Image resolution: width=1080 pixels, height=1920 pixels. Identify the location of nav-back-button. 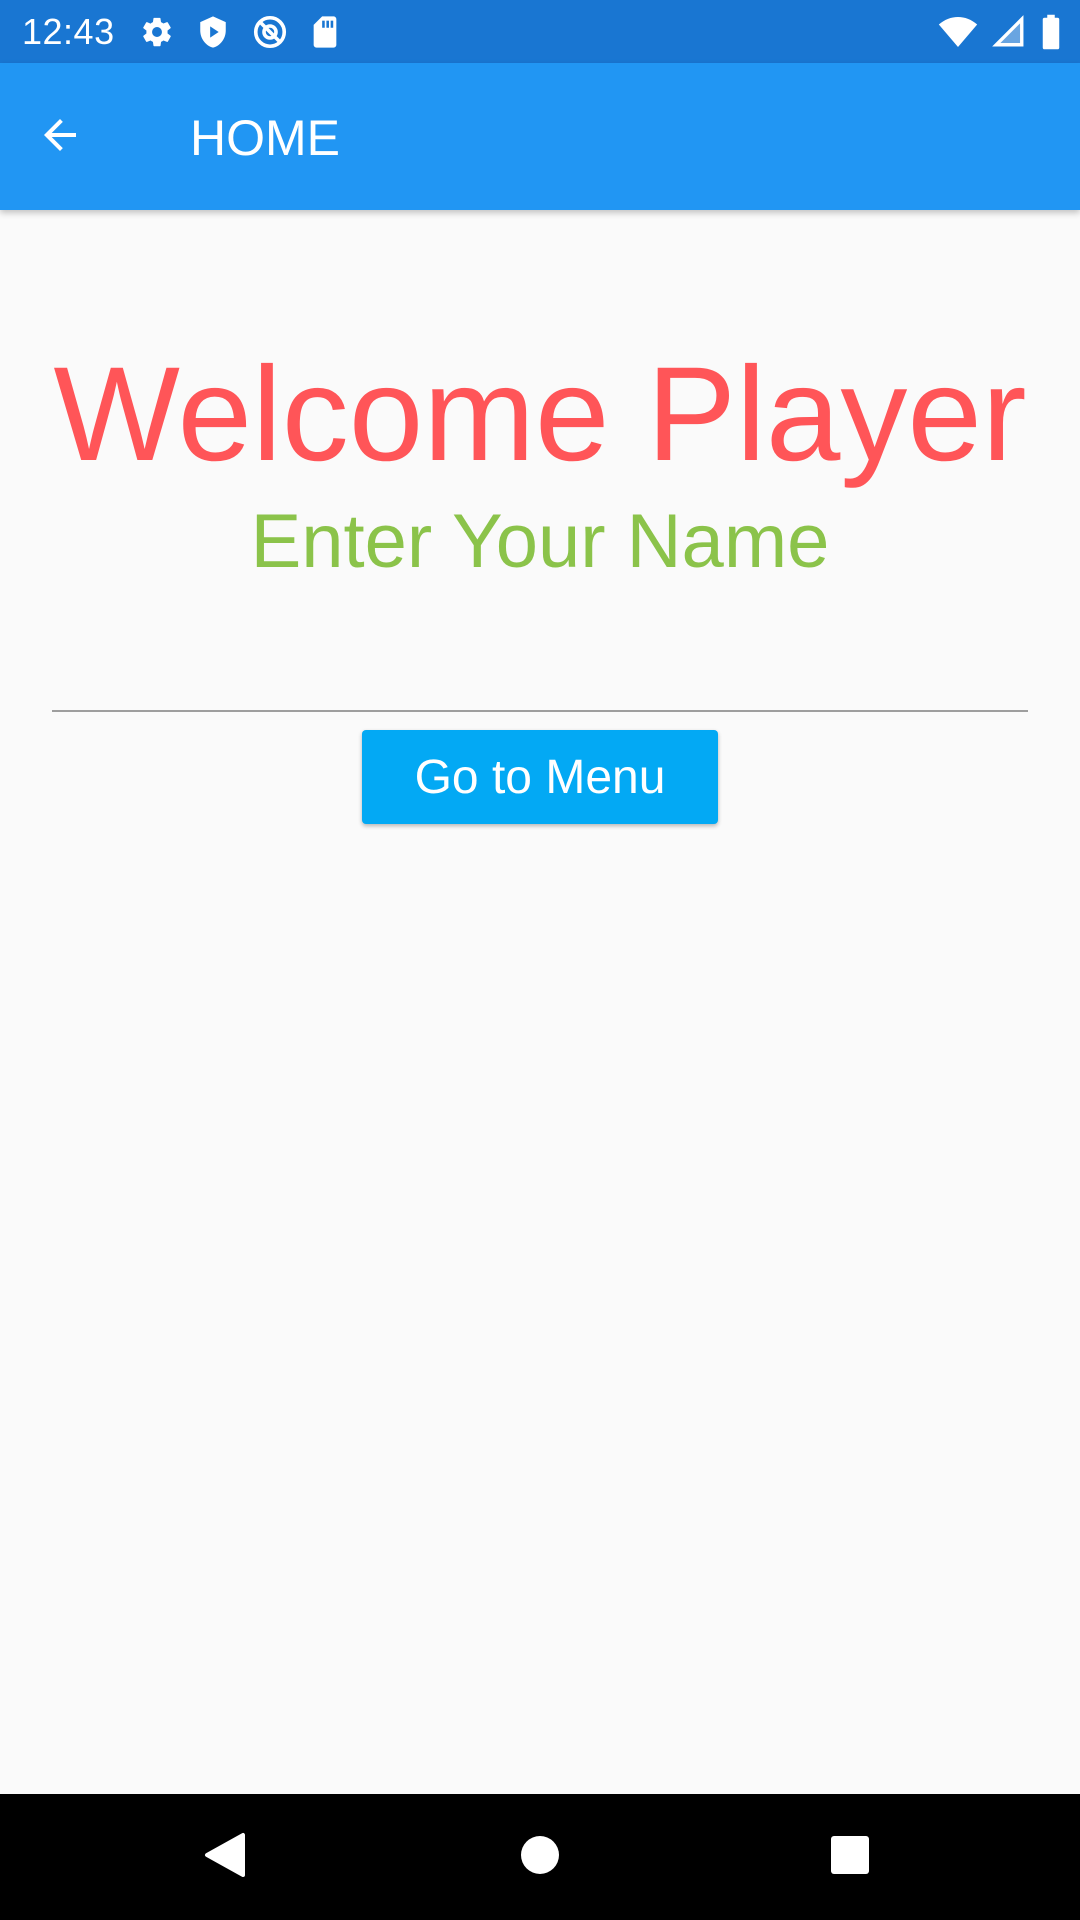
(225, 1857).